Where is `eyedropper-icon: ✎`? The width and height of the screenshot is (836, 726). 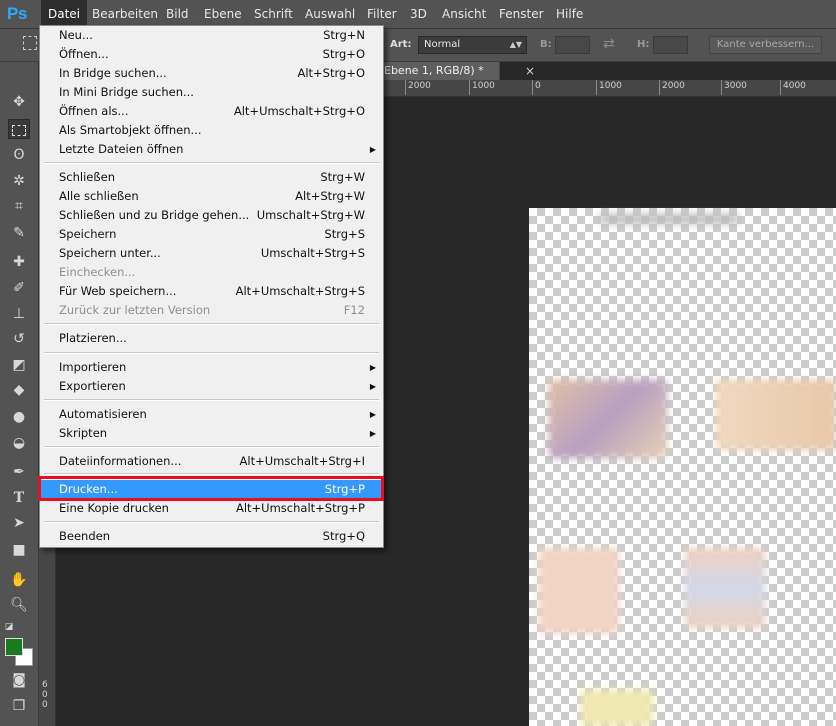
eyedropper-icon: ✎ is located at coordinates (19, 233).